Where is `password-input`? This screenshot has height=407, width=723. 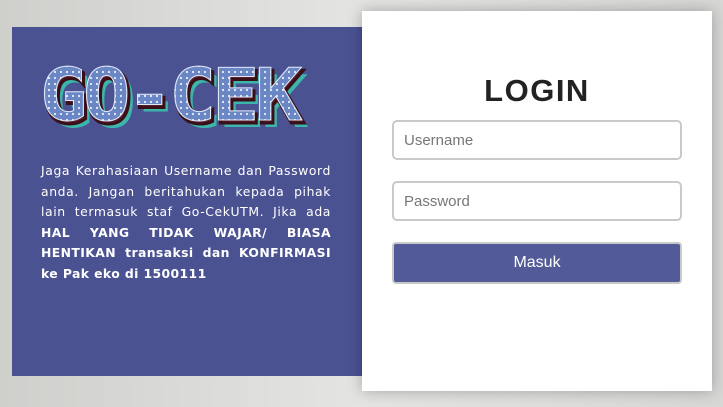
password-input is located at coordinates (537, 201).